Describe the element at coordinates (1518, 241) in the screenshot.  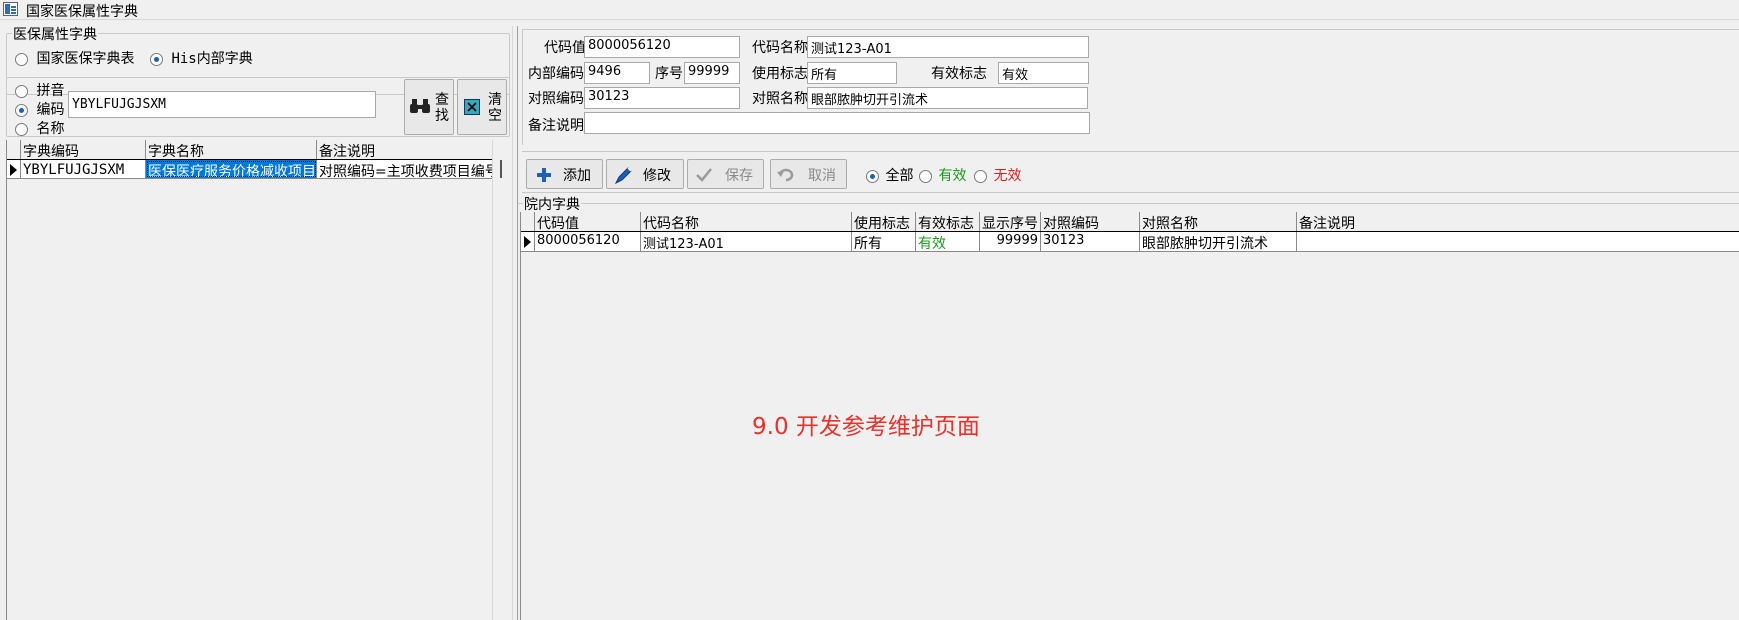
I see `inner-cell-remark` at that location.